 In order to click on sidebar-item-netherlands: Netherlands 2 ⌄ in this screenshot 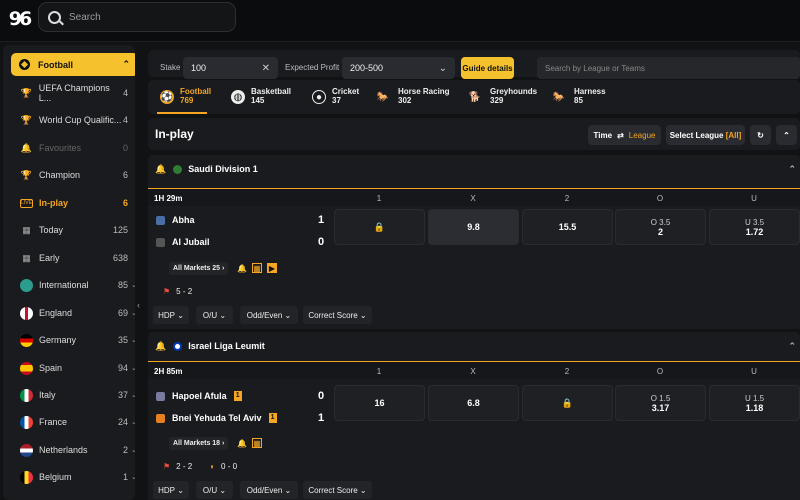, I will do `click(73, 450)`.